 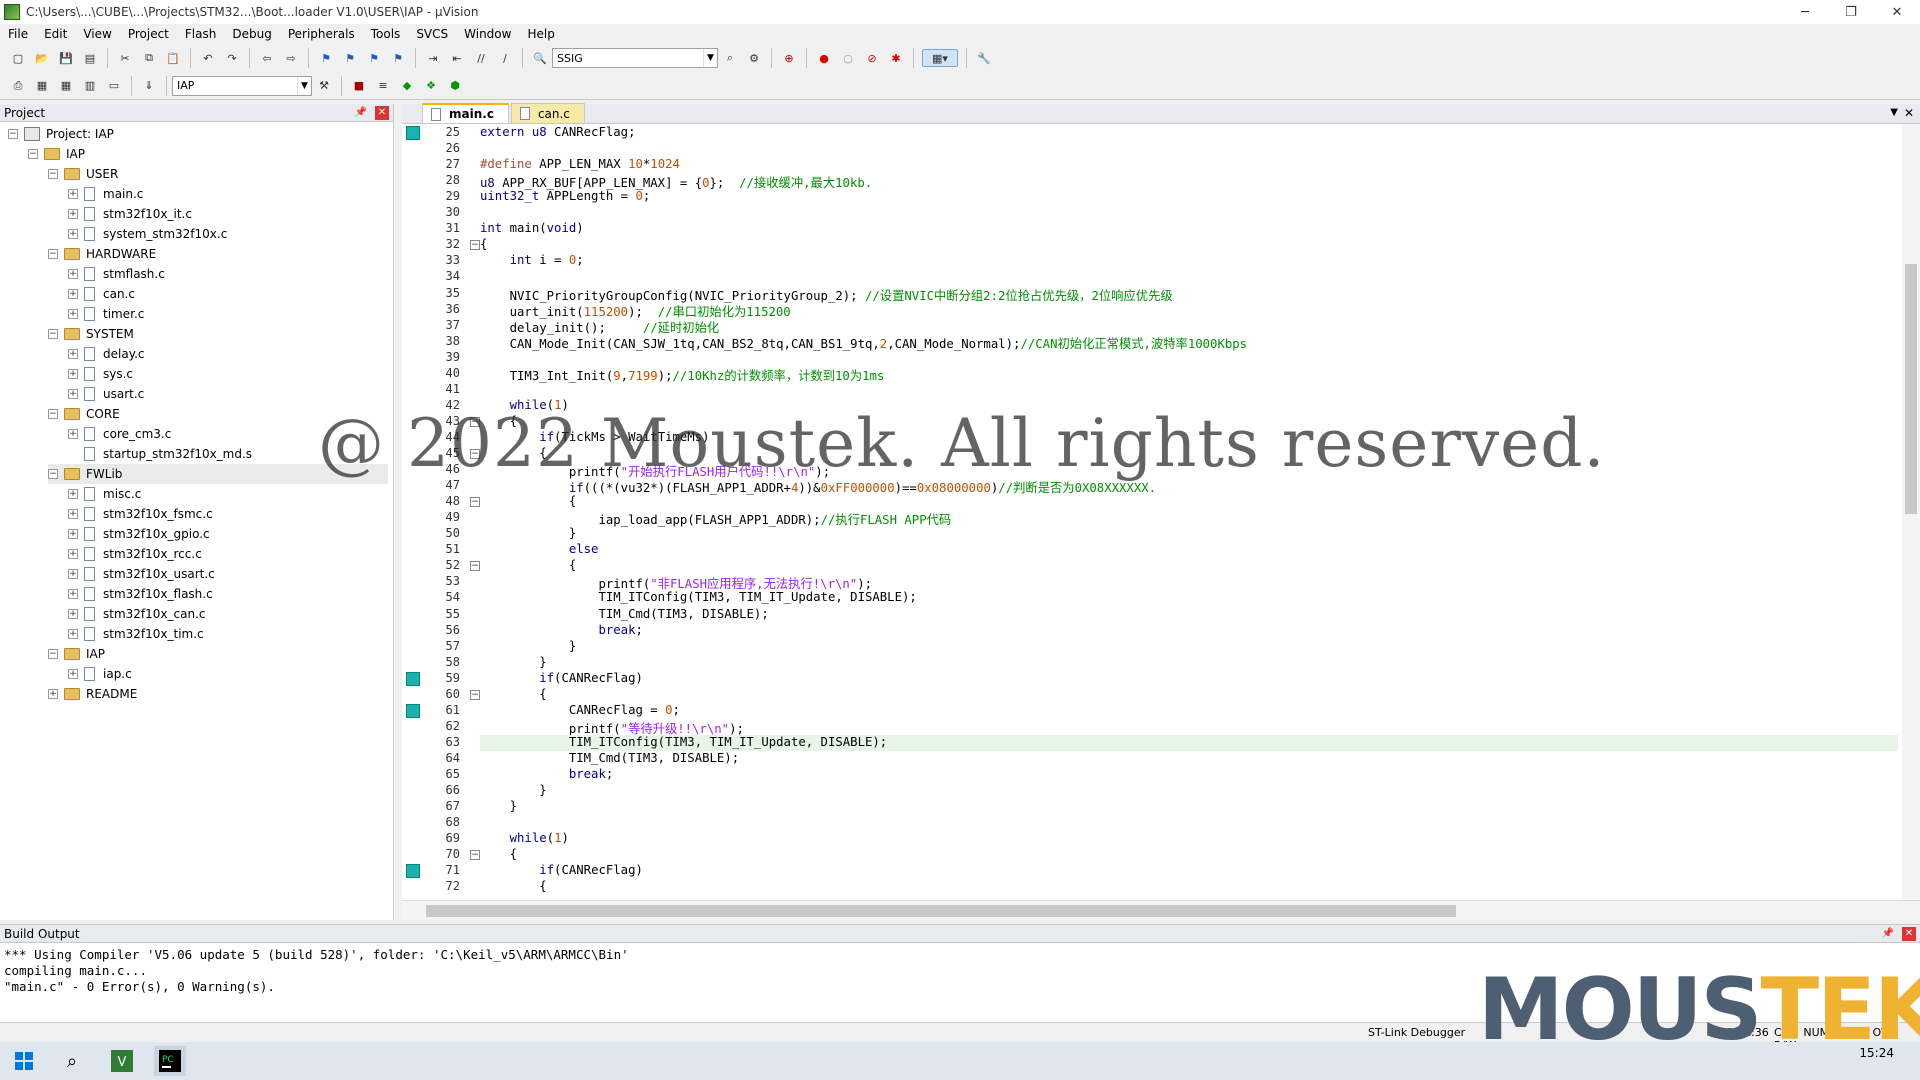 I want to click on save-icon: 💾, so click(x=66, y=58).